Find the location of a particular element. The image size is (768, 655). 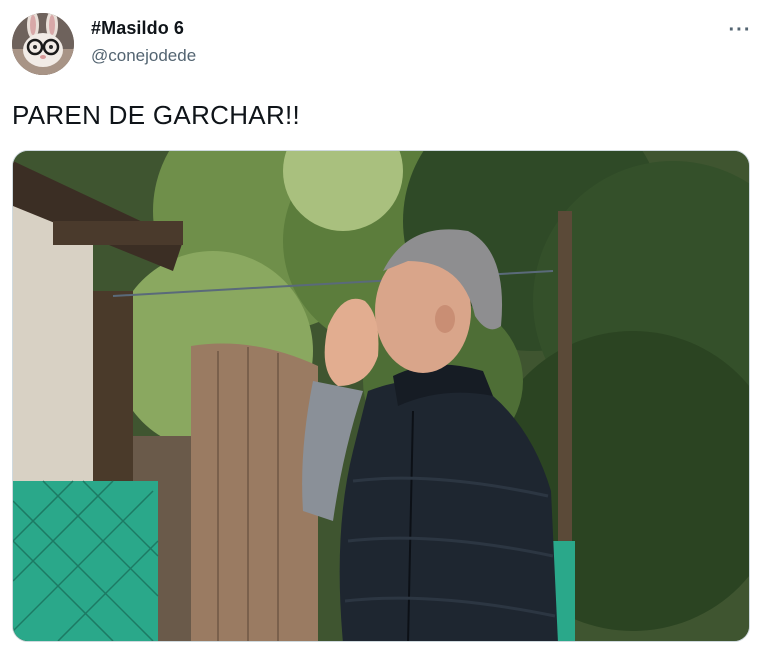

more-options-button: ··· is located at coordinates (740, 30).